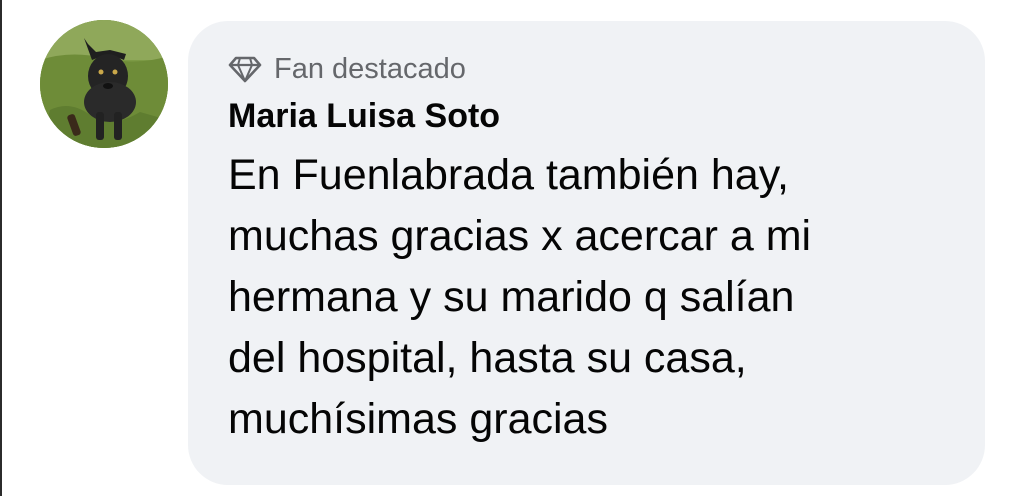 This screenshot has height=496, width=1024. What do you see at coordinates (1, 248) in the screenshot?
I see `screen-edge-divider` at bounding box center [1, 248].